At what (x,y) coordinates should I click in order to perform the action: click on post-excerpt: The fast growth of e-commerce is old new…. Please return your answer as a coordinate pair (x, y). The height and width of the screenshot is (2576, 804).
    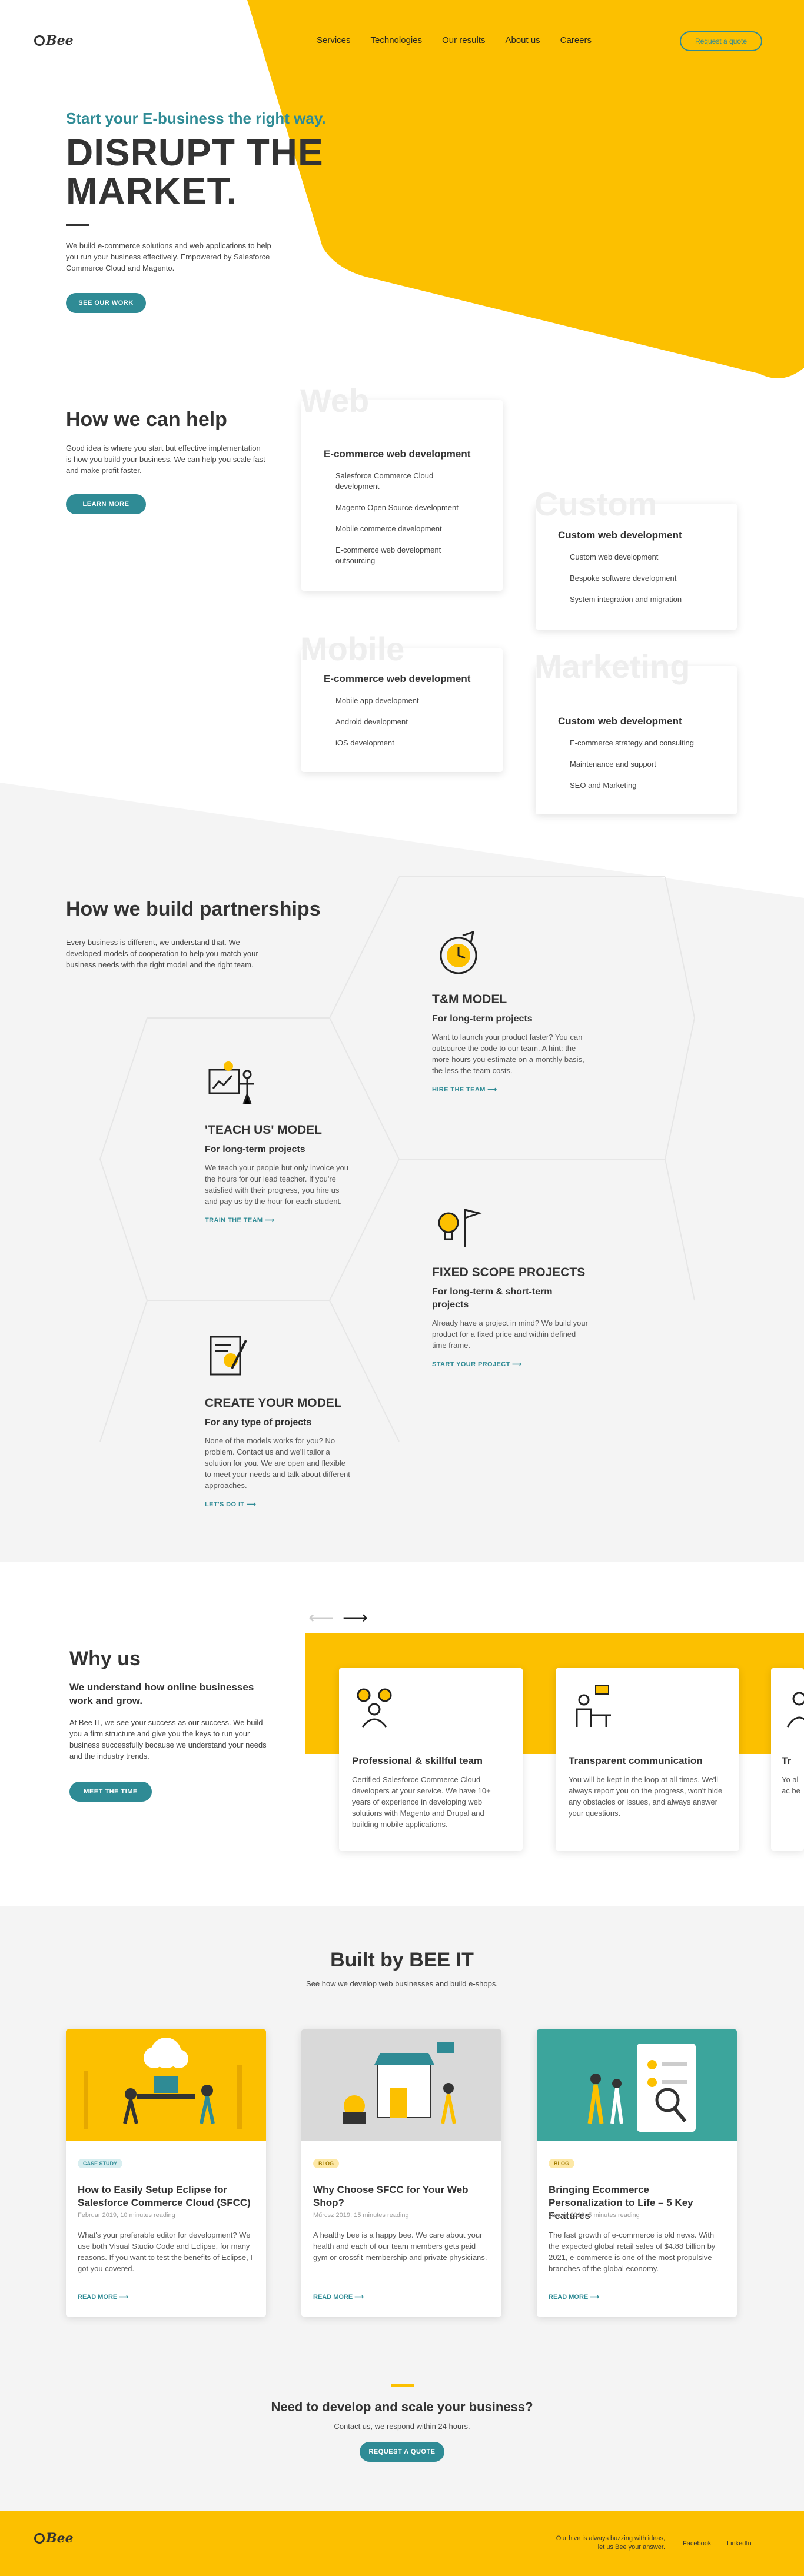
    Looking at the image, I should click on (632, 2252).